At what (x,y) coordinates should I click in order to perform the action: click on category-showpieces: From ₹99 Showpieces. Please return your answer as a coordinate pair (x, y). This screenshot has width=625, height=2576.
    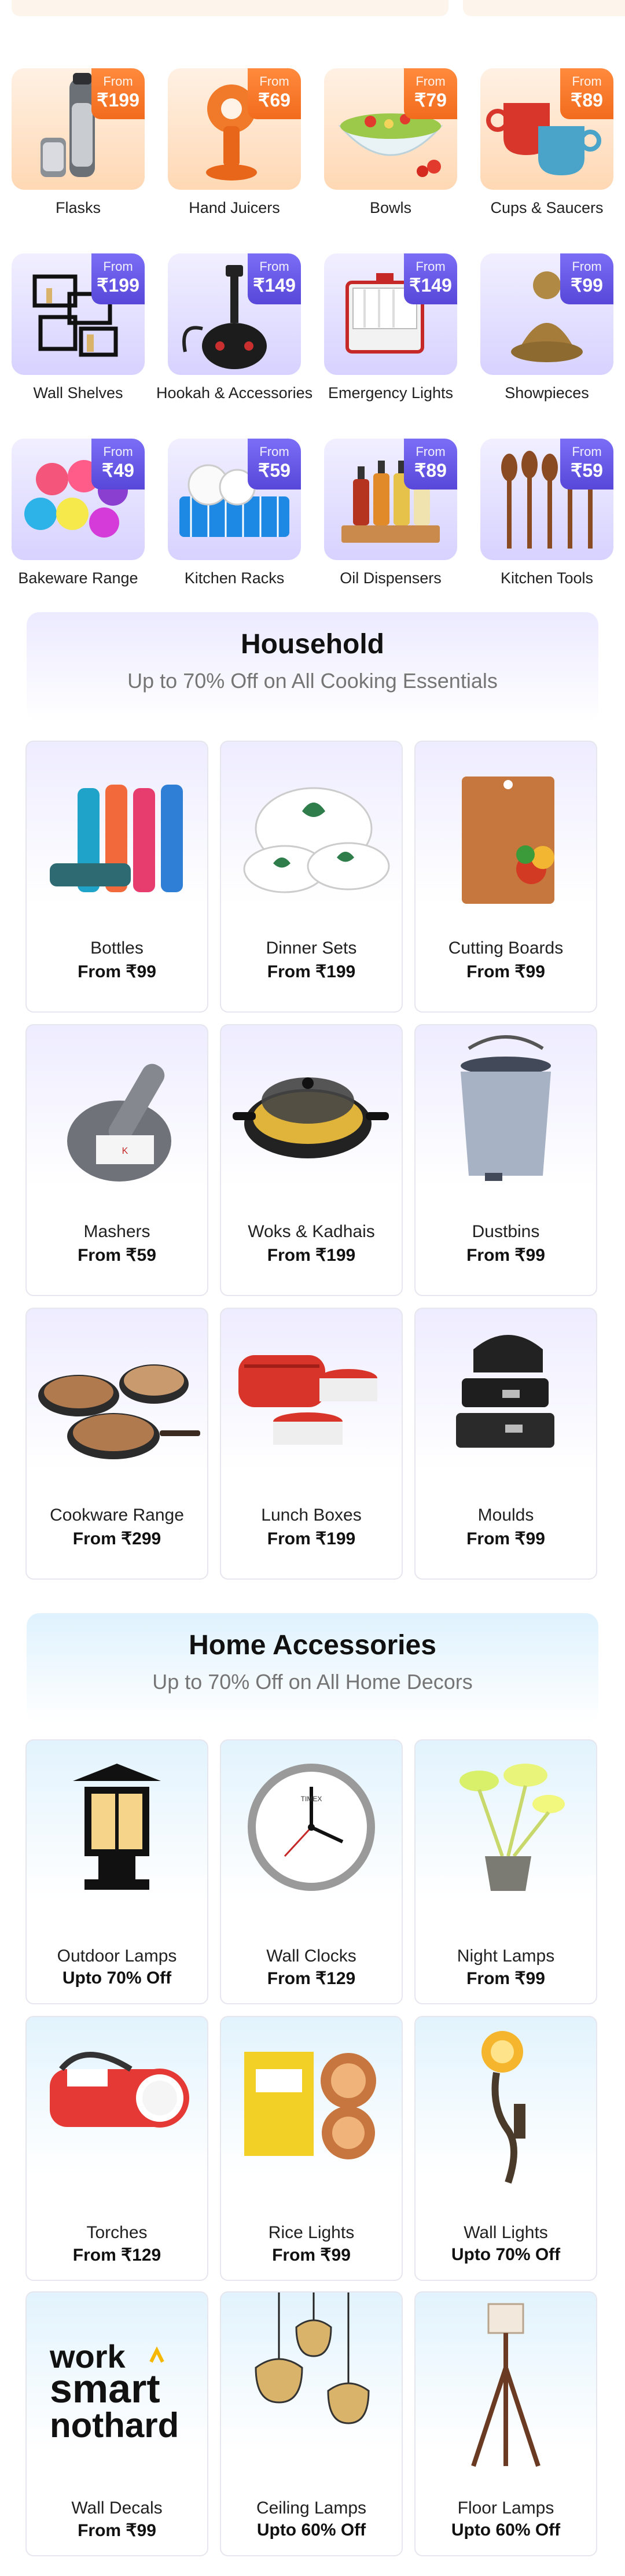
    Looking at the image, I should click on (547, 343).